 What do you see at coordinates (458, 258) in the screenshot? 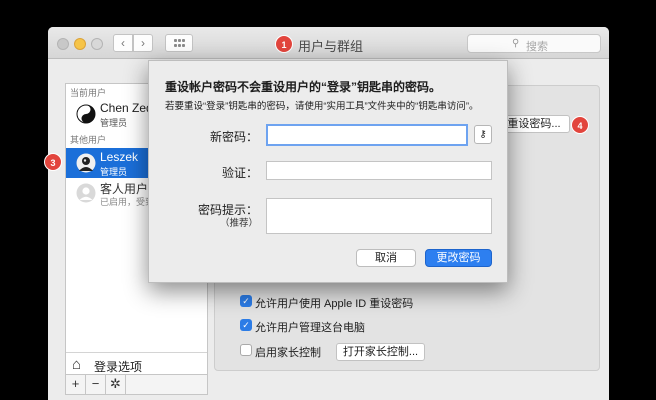
I see `change-password-button: 更改密码` at bounding box center [458, 258].